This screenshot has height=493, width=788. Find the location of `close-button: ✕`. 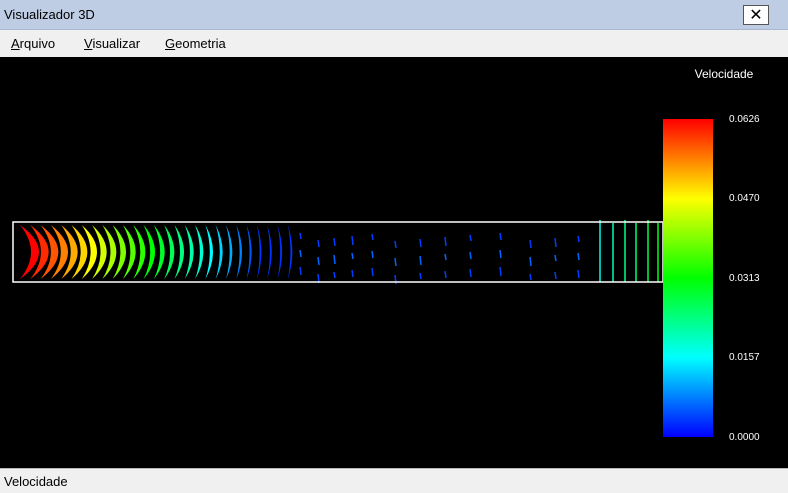

close-button: ✕ is located at coordinates (756, 15).